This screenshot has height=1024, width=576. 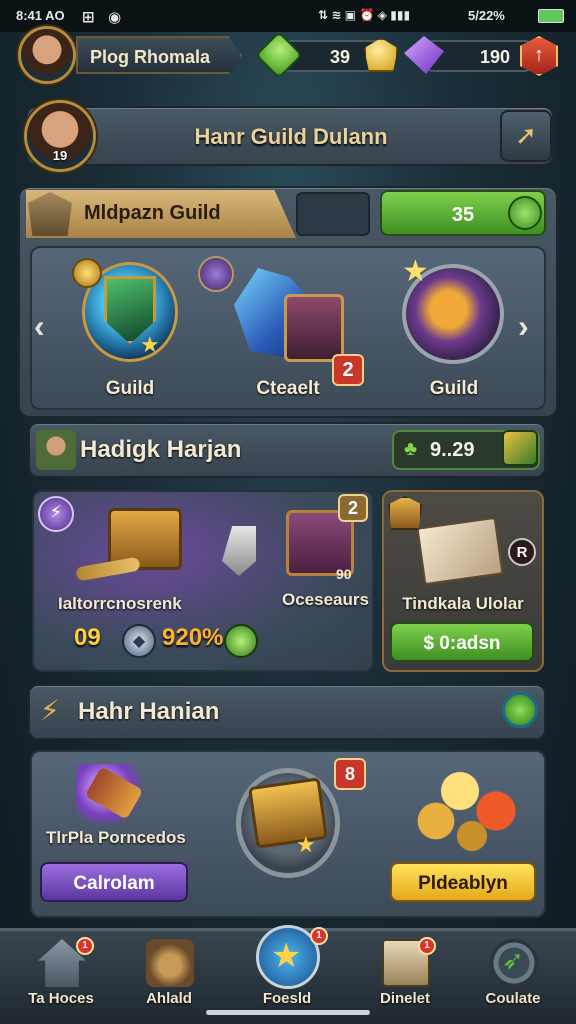 What do you see at coordinates (486, 15) in the screenshot?
I see `battery-text: 5/22%` at bounding box center [486, 15].